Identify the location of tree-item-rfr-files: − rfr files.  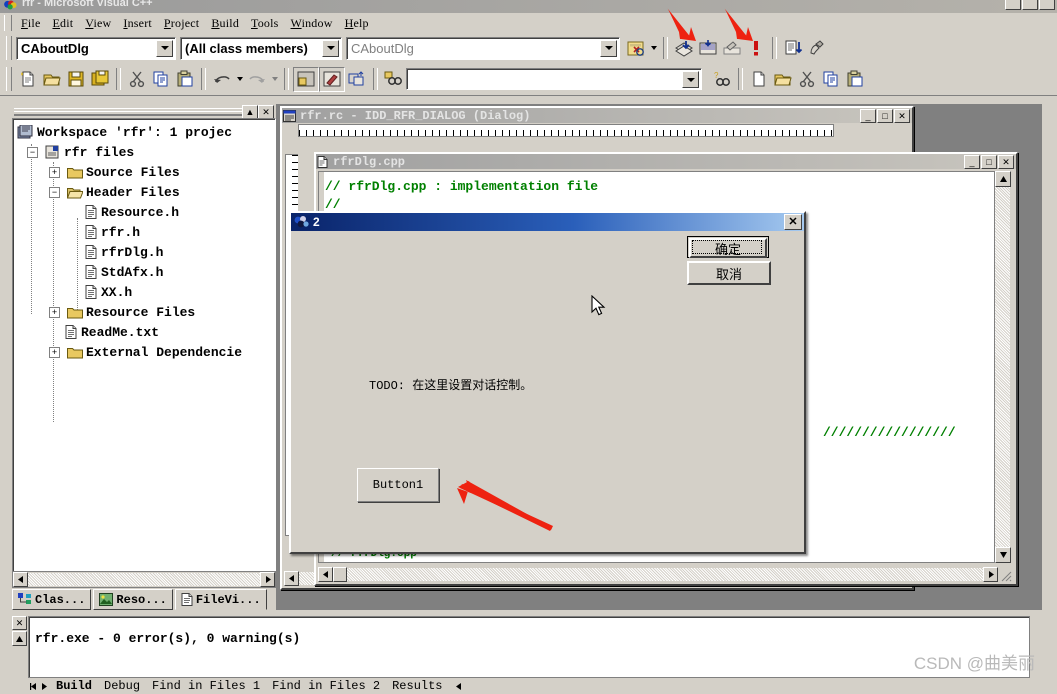
(145, 152).